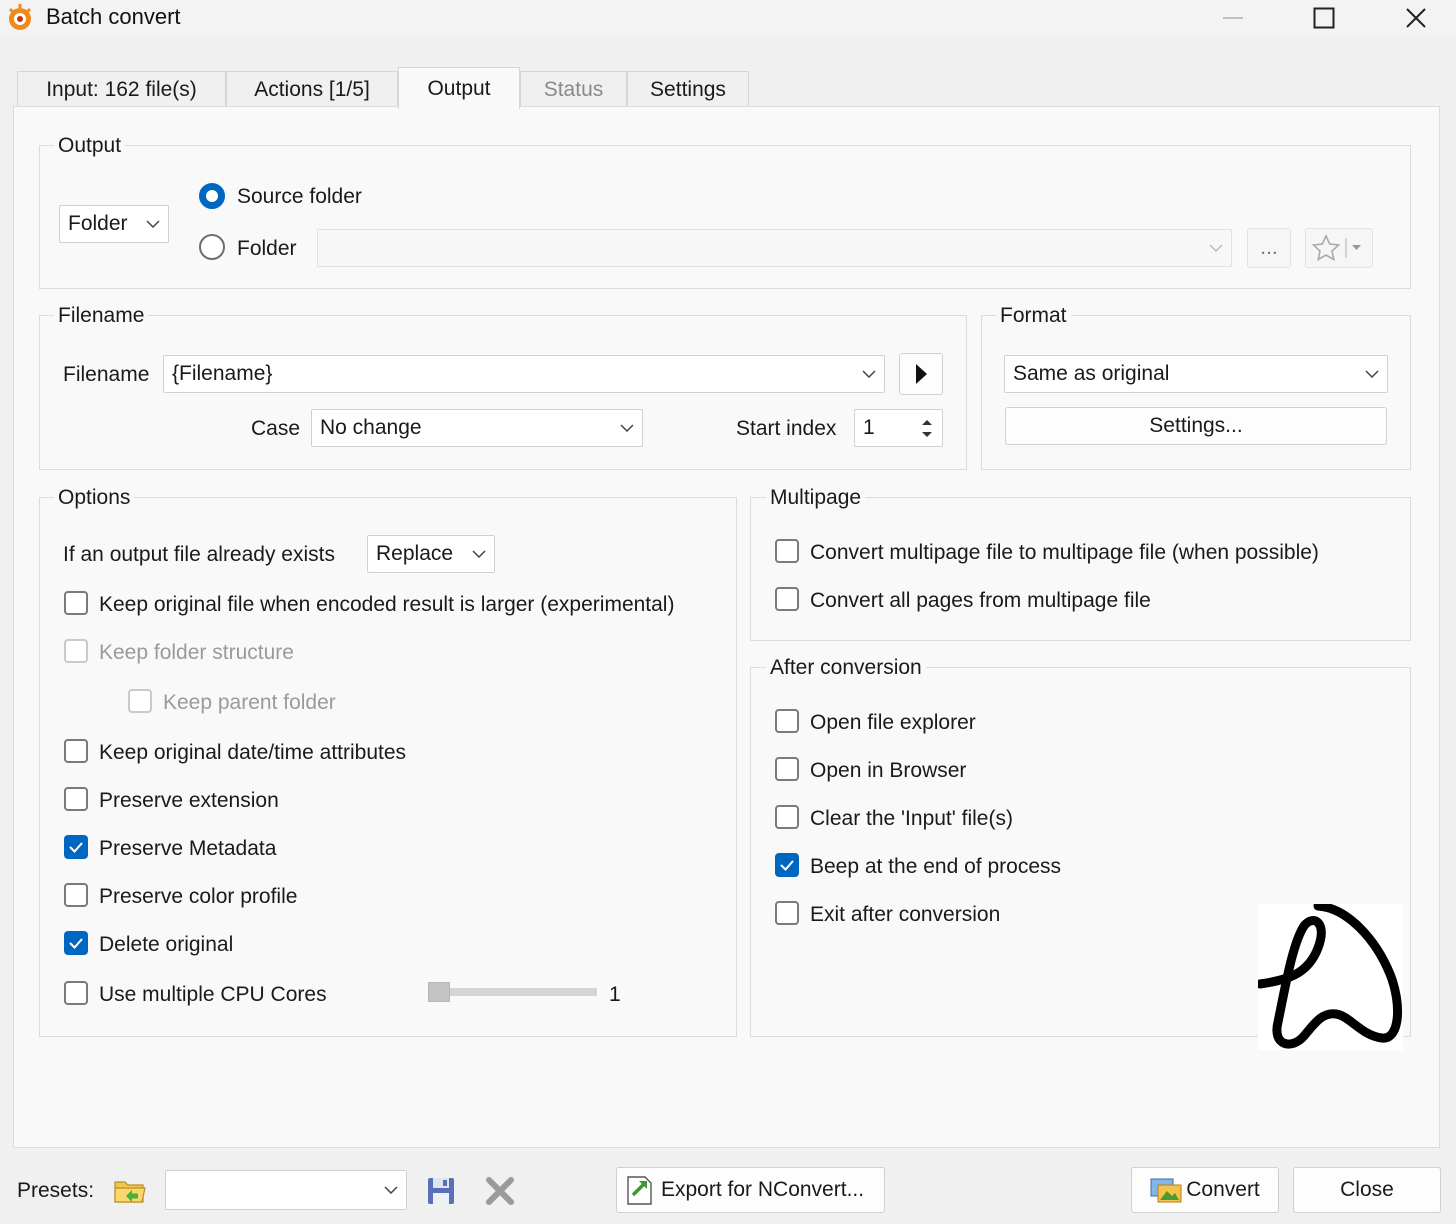  Describe the element at coordinates (94, 498) in the screenshot. I see `options-group-label: Options` at that location.